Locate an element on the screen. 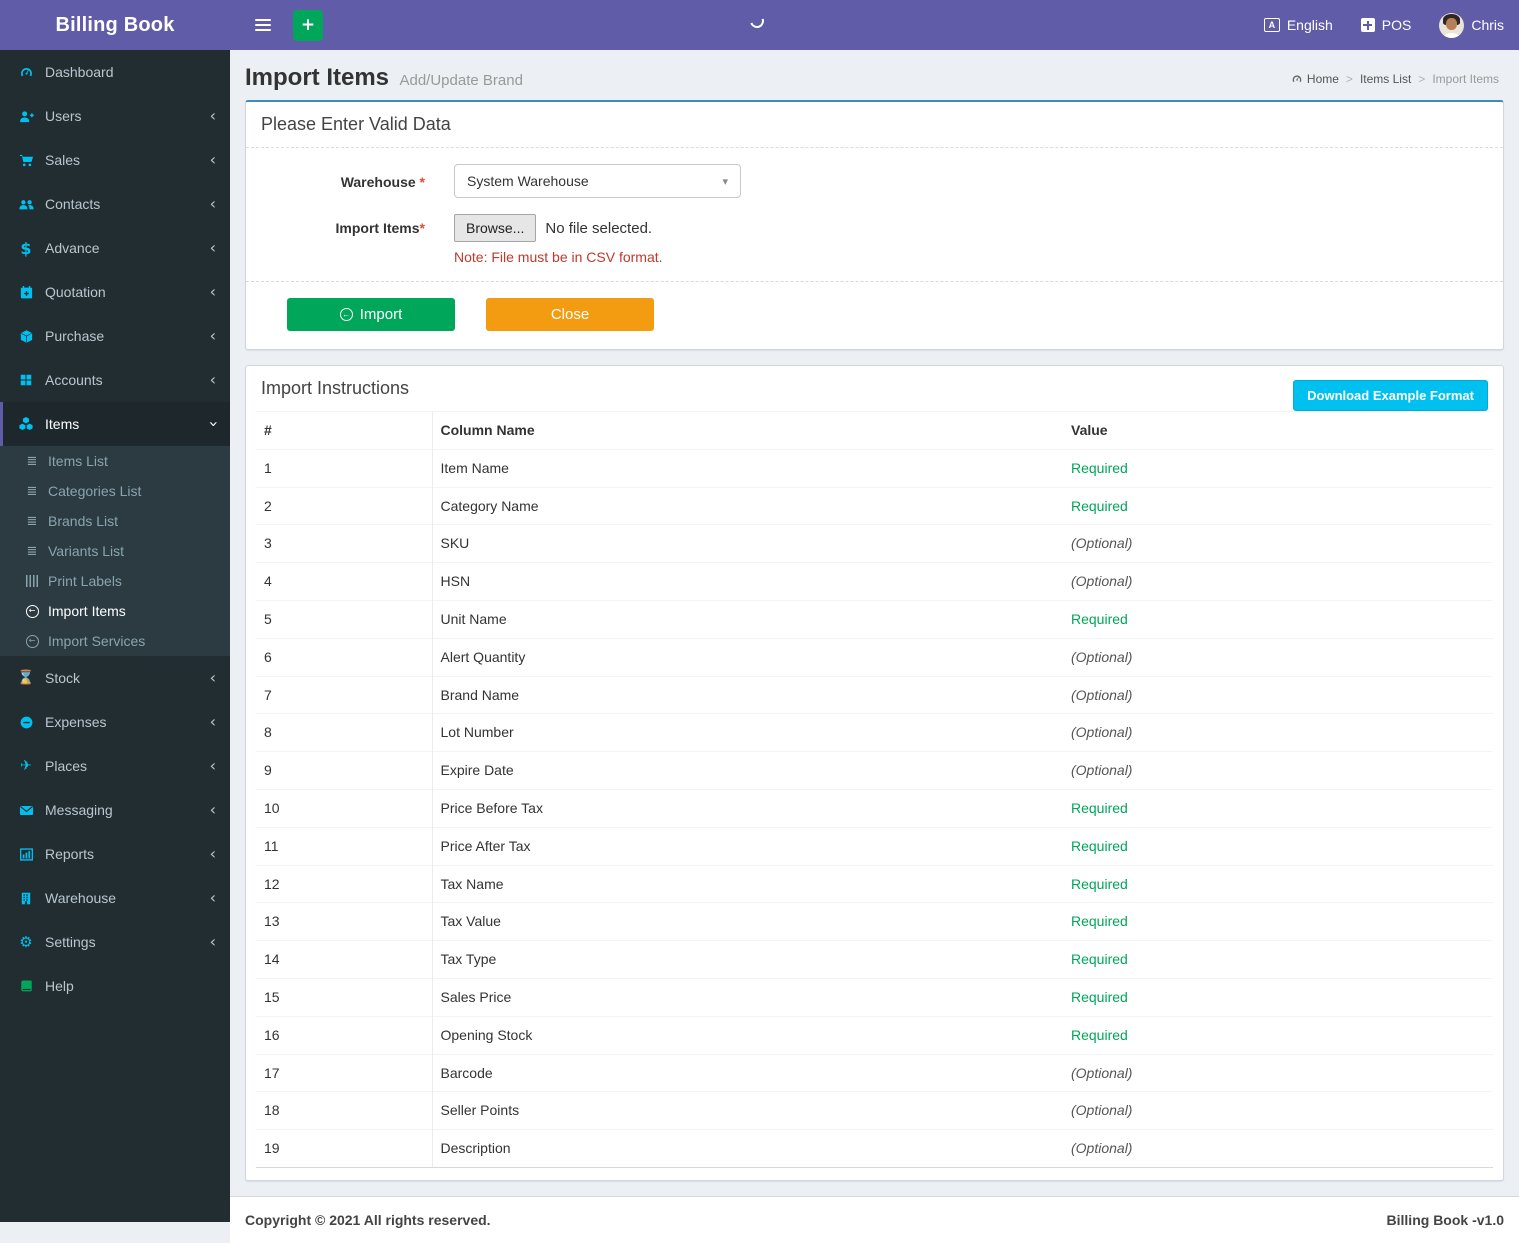 This screenshot has width=1519, height=1243. grid-icon is located at coordinates (26, 380).